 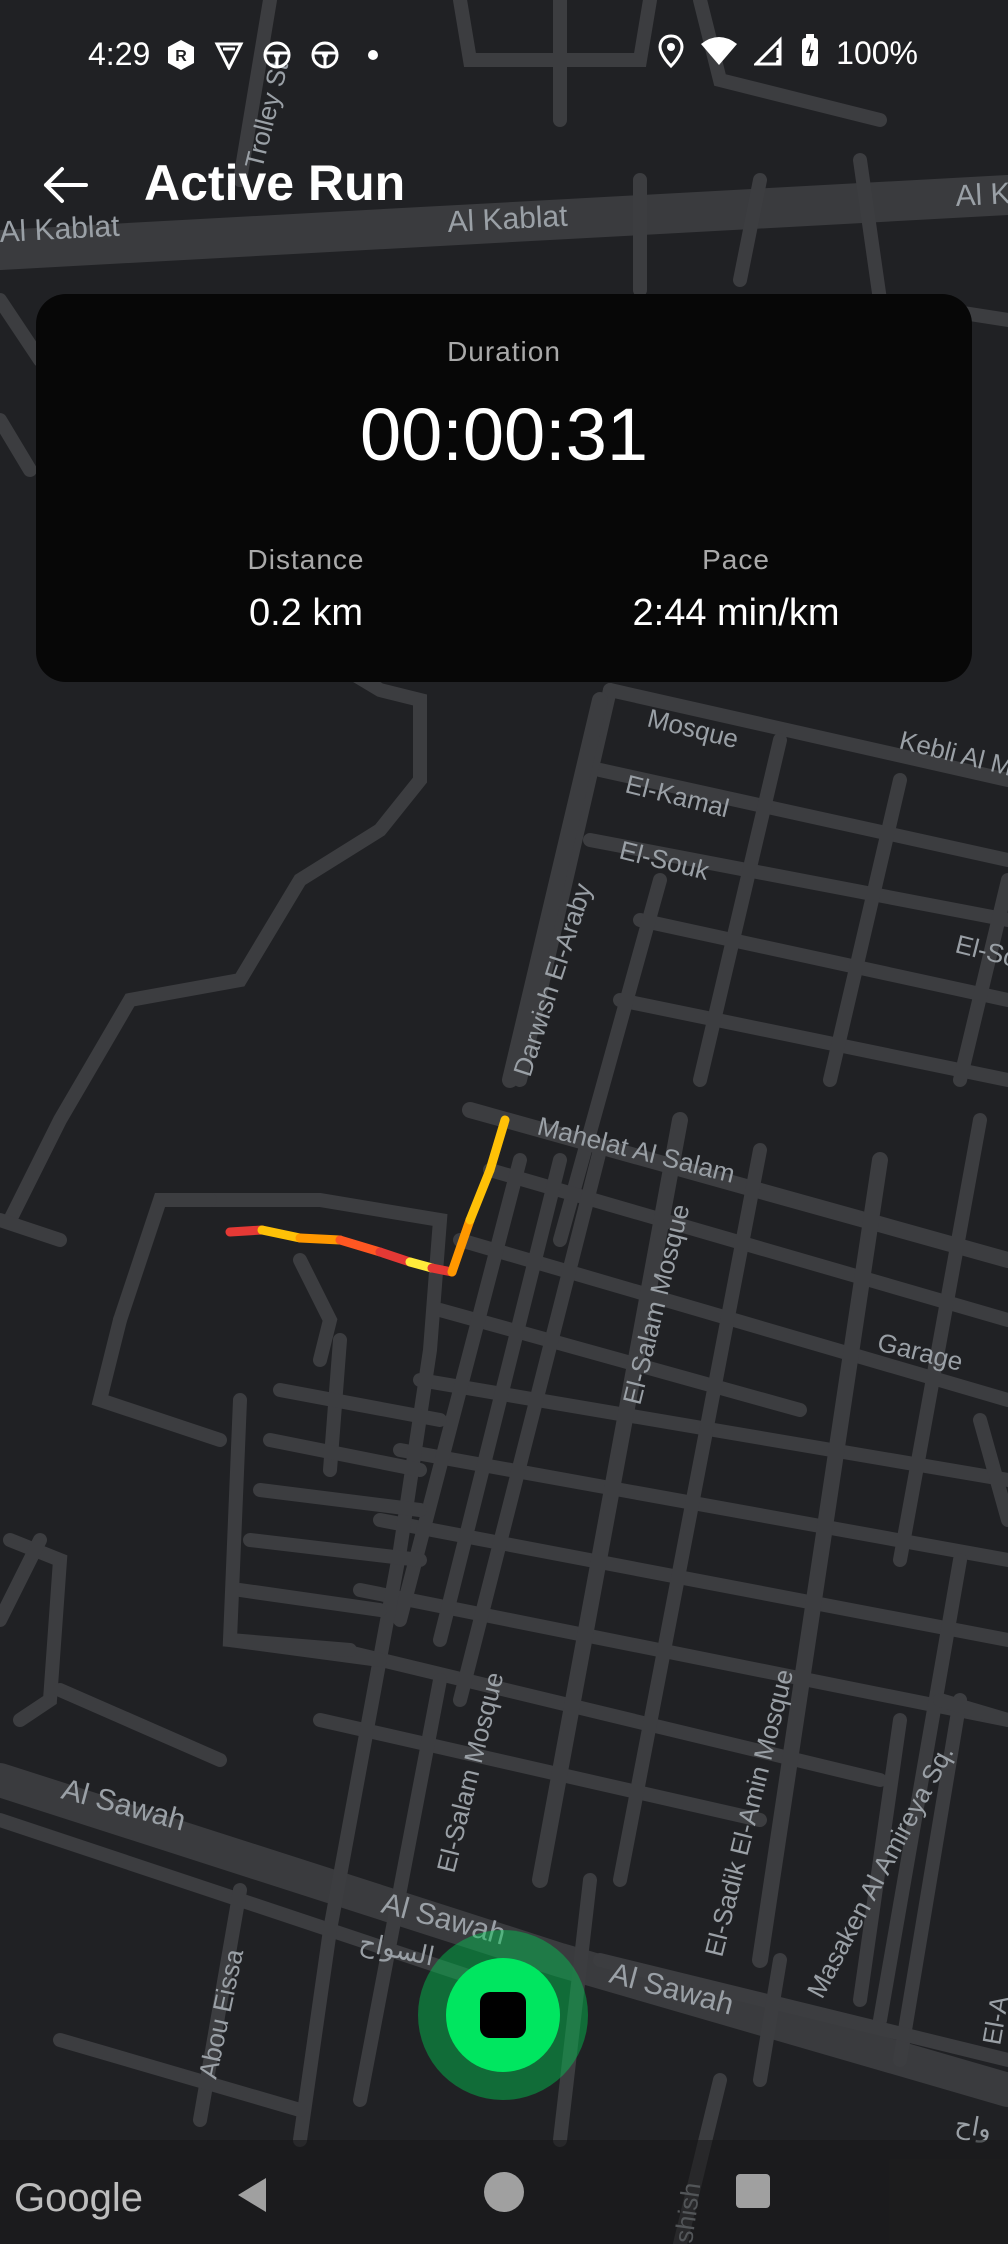 I want to click on arrow-left-icon, so click(x=66, y=185).